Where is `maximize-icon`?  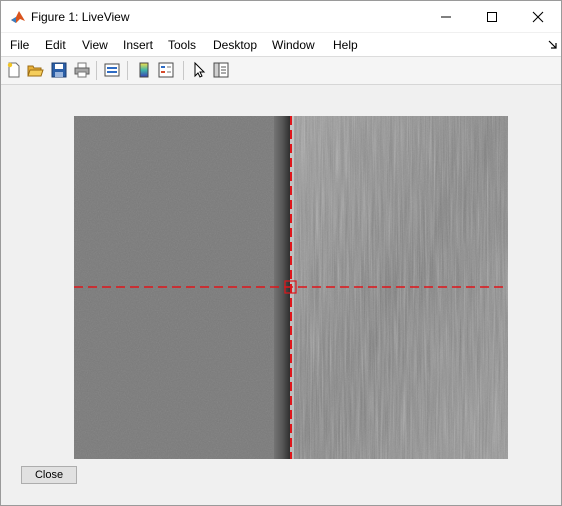
maximize-icon is located at coordinates (492, 16).